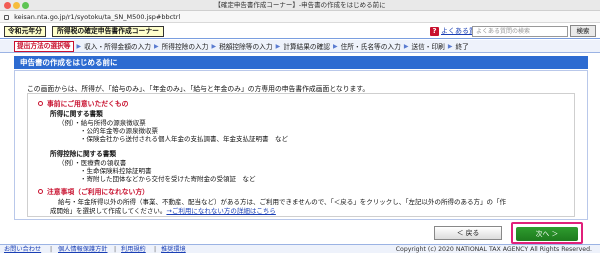  Describe the element at coordinates (6, 17) in the screenshot. I see `lock-icon` at that location.